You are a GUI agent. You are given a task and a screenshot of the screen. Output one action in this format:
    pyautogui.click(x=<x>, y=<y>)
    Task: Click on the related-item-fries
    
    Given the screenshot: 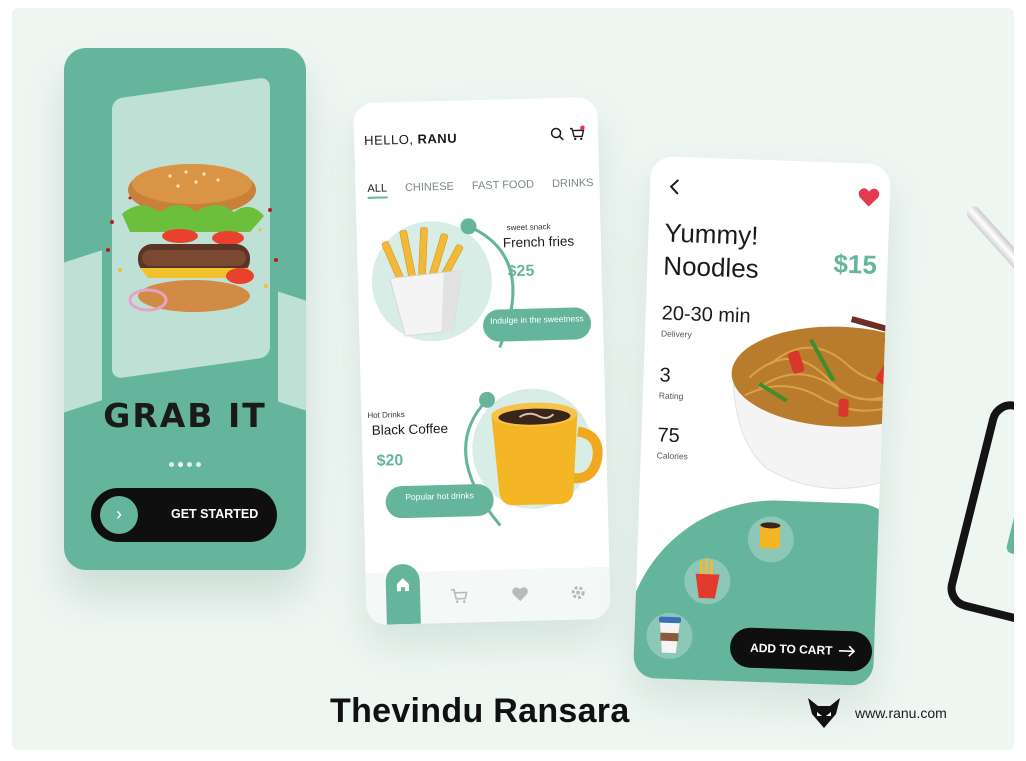 What is the action you would take?
    pyautogui.click(x=707, y=581)
    